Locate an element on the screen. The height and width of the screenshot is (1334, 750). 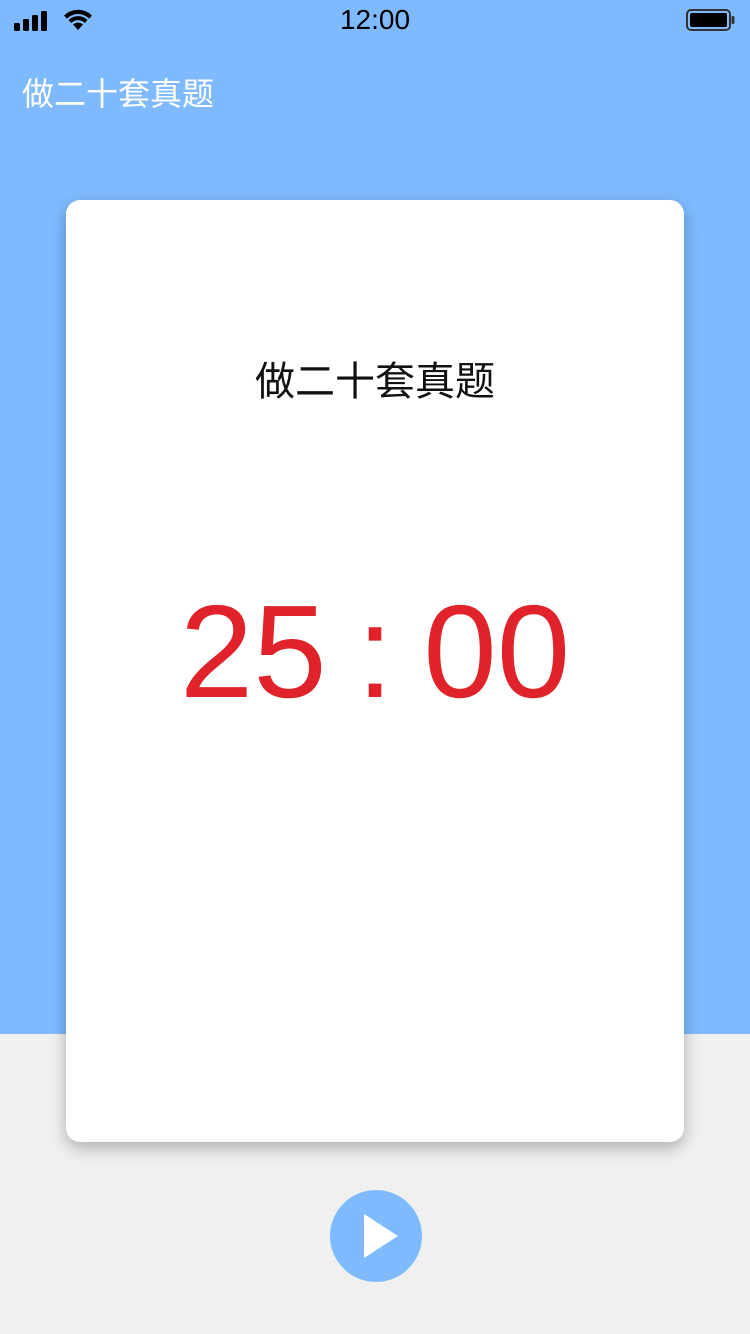
battery-icon is located at coordinates (710, 20).